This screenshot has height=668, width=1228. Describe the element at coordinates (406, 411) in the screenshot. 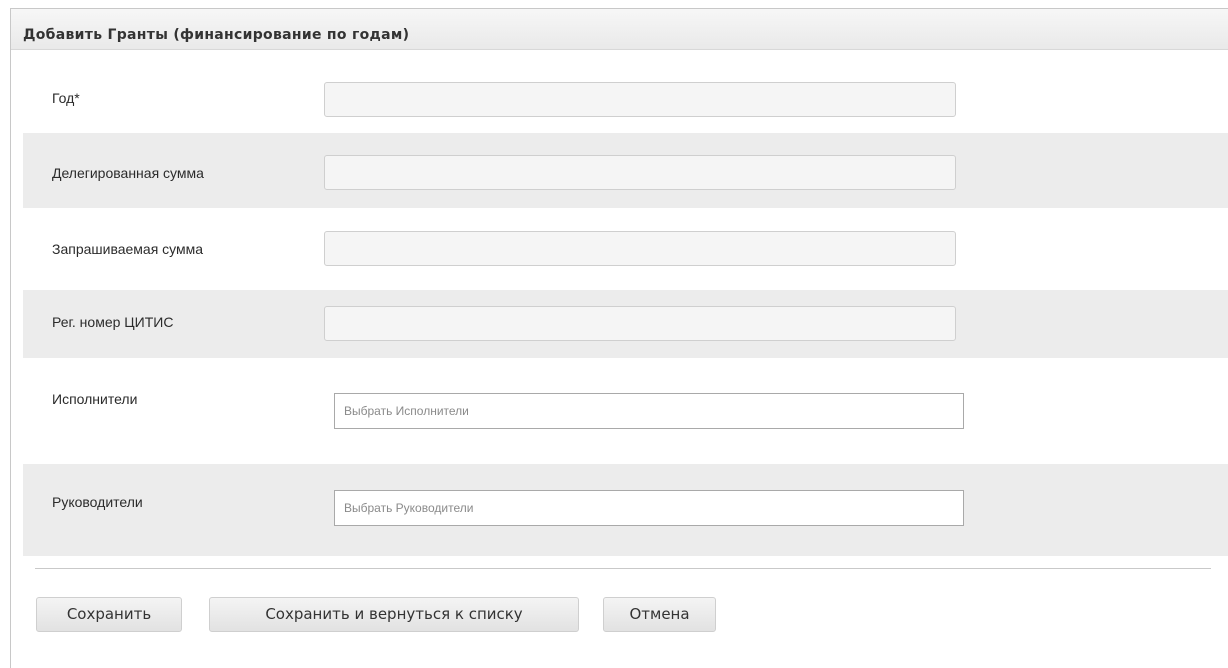

I see `performers-select-placeholder: Выбрать Исполнители` at that location.